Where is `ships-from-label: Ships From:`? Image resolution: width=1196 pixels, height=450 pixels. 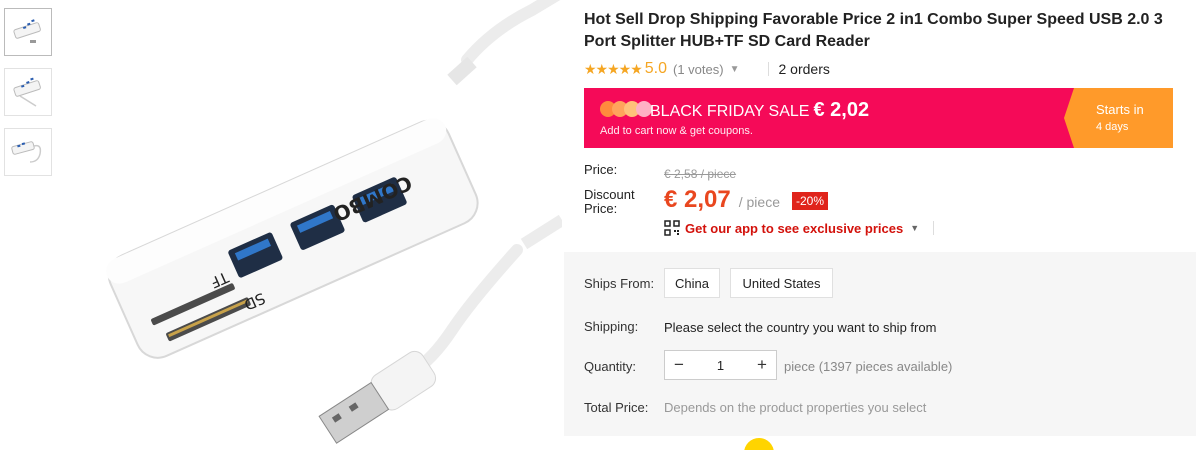
ships-from-label: Ships From: is located at coordinates (619, 283).